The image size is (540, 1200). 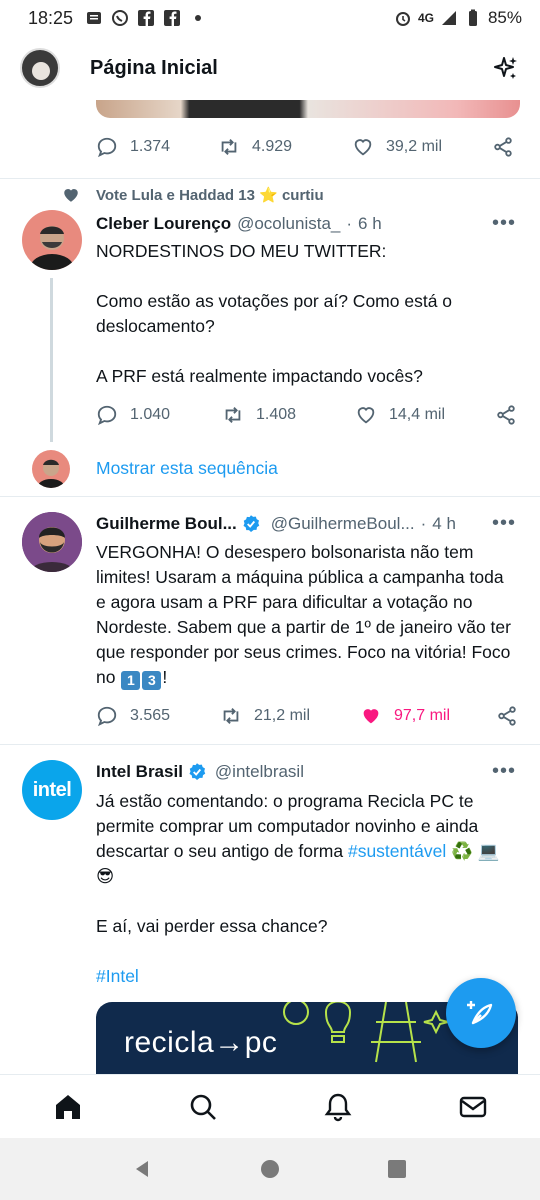 I want to click on thread-line, so click(x=51, y=360).